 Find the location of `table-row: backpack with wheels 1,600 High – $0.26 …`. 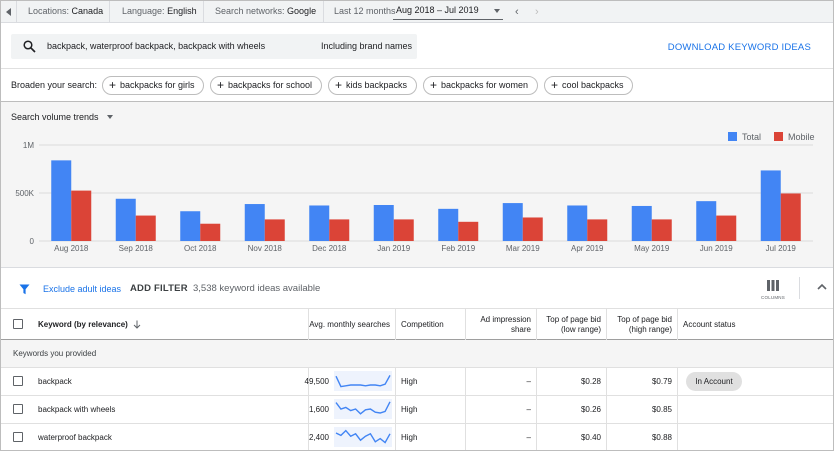

table-row: backpack with wheels 1,600 High – $0.26 … is located at coordinates (417, 410).